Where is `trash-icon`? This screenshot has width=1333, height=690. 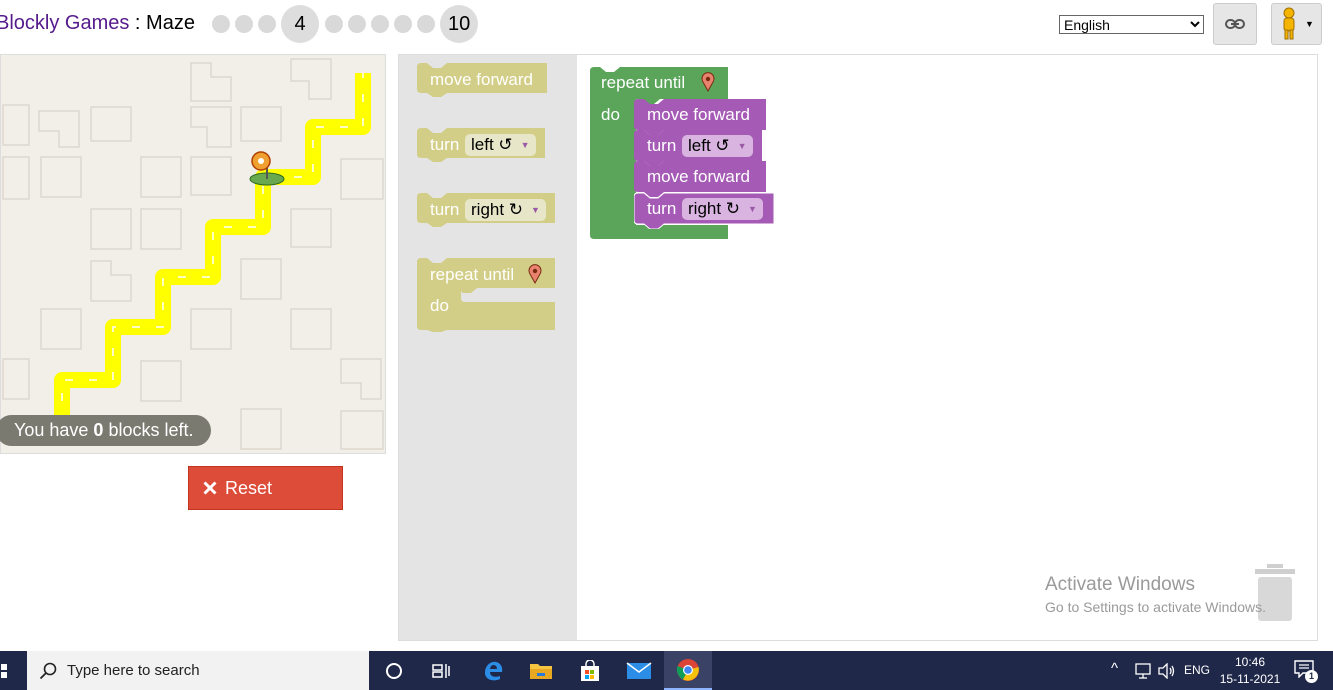 trash-icon is located at coordinates (1275, 593).